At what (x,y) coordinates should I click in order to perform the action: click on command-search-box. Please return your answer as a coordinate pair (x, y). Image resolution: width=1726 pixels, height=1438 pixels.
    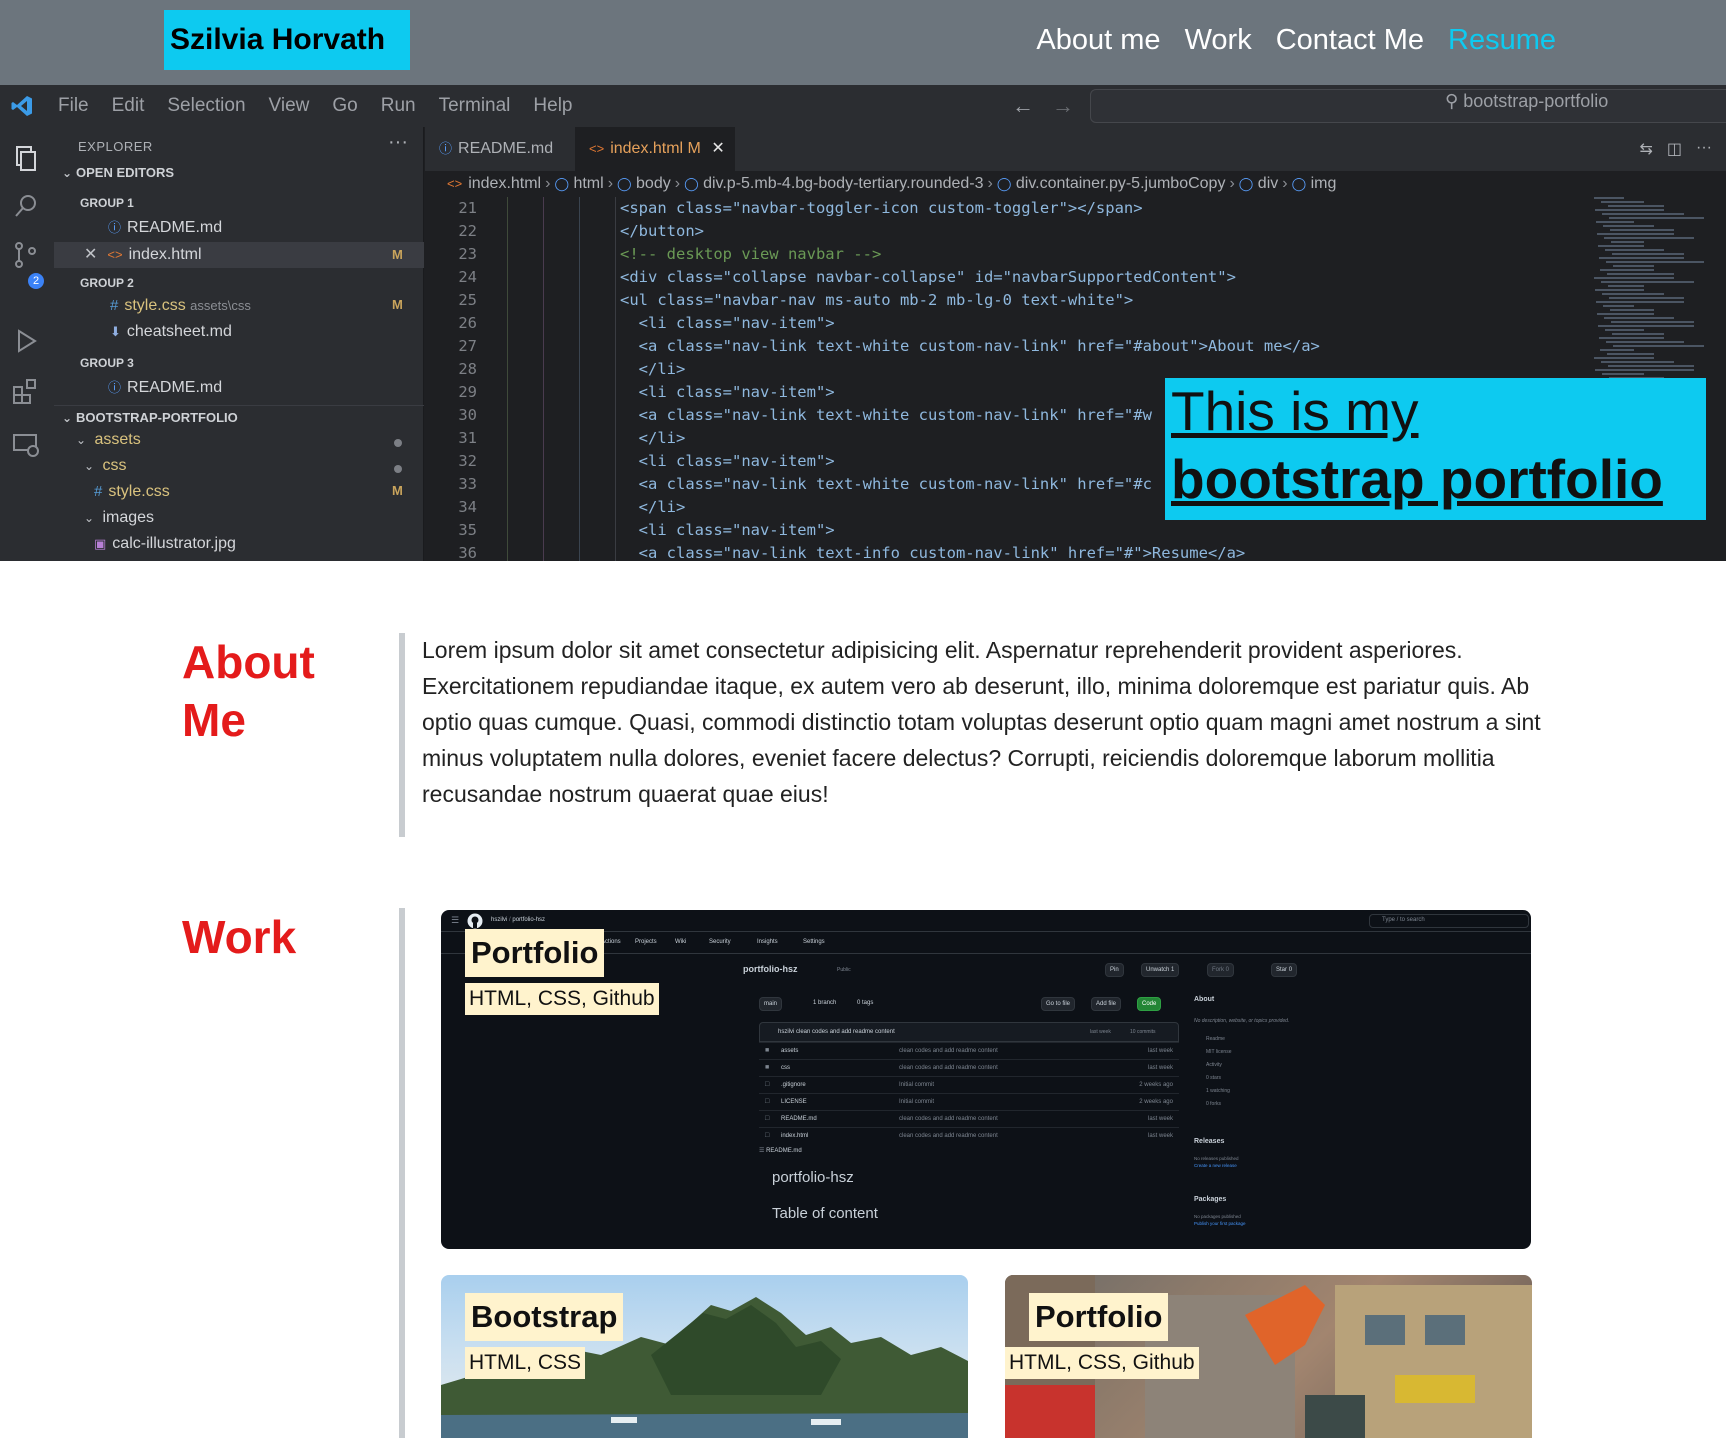
    Looking at the image, I should click on (1408, 106).